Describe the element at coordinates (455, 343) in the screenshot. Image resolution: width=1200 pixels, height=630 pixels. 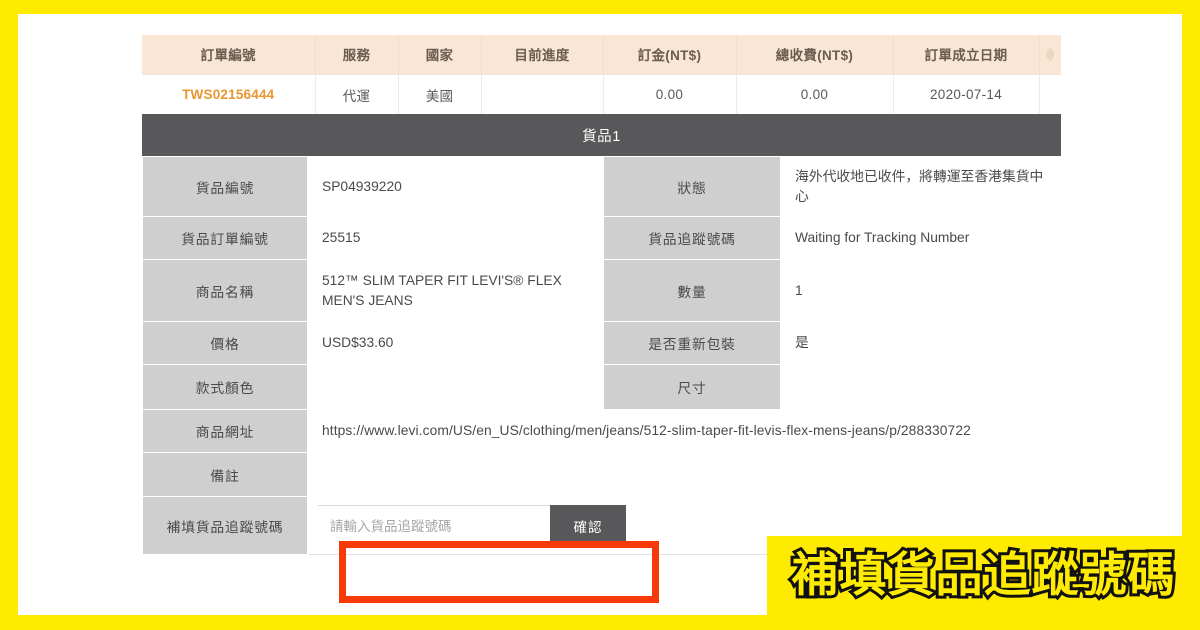
I see `value-price: USD$33.60` at that location.